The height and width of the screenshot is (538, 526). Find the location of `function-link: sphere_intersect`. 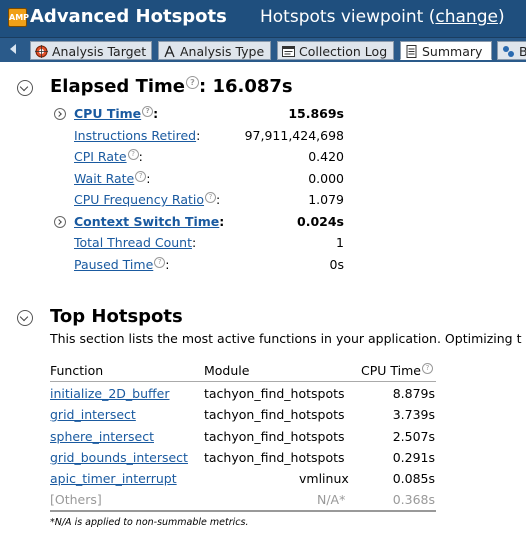

function-link: sphere_intersect is located at coordinates (102, 436).